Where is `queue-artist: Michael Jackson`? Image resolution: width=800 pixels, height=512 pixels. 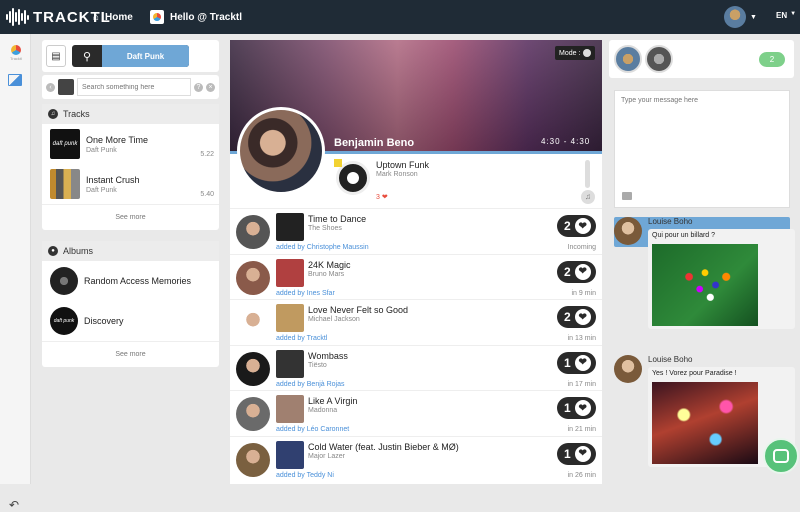 queue-artist: Michael Jackson is located at coordinates (334, 319).